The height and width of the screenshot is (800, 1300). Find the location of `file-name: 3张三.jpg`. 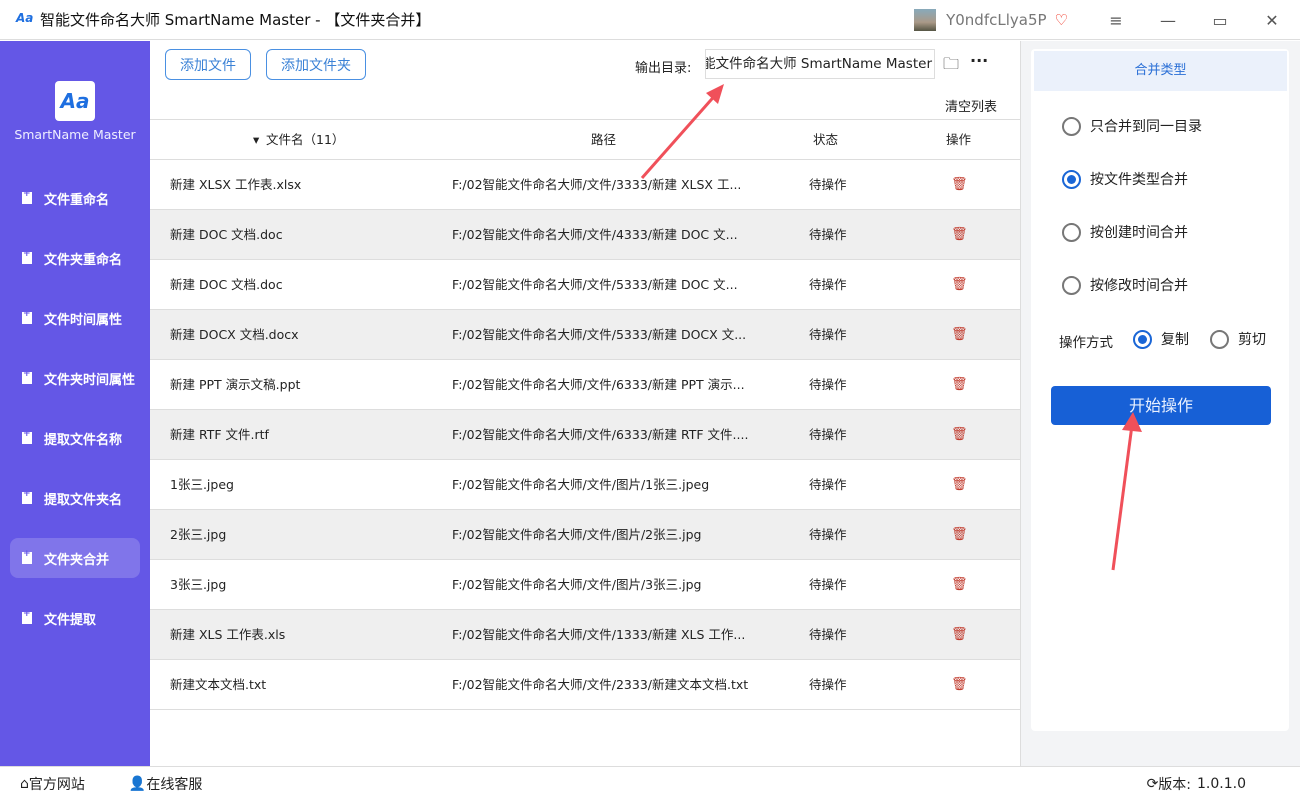

file-name: 3张三.jpg is located at coordinates (198, 584).